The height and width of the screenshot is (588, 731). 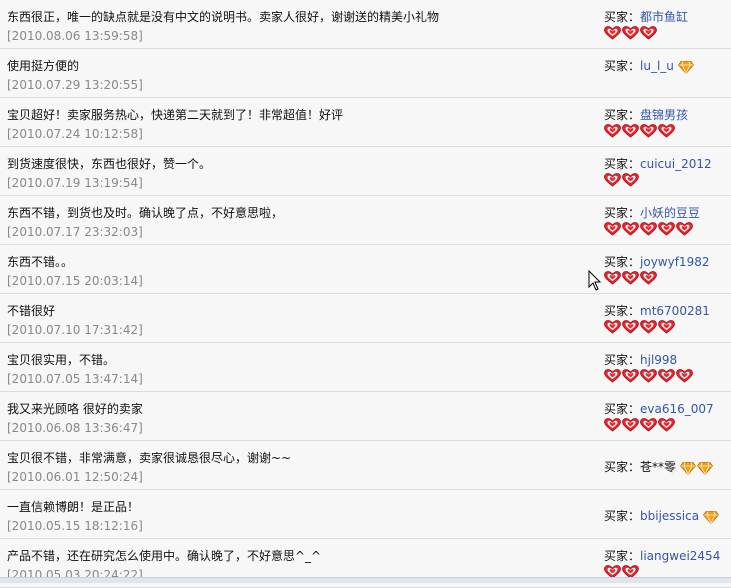 I want to click on review-comment: 一直信赖博朗！是正品！, so click(x=73, y=507).